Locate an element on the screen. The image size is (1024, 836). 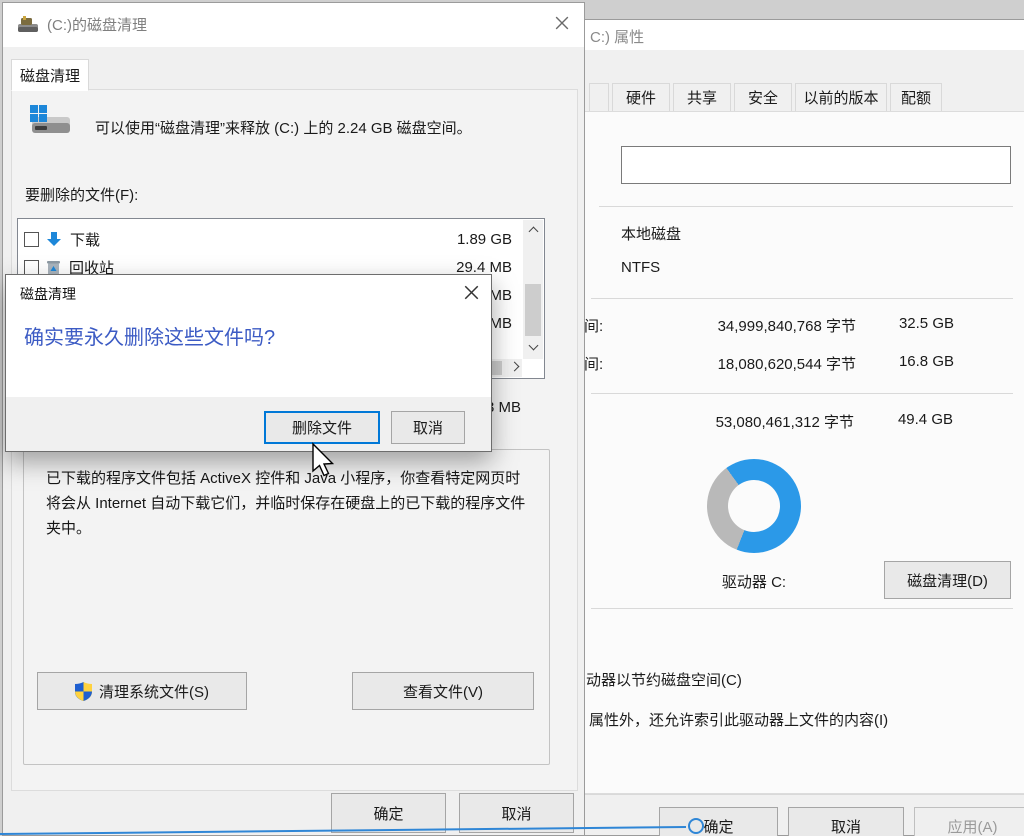
file-size: 1.89 GB is located at coordinates (484, 239).